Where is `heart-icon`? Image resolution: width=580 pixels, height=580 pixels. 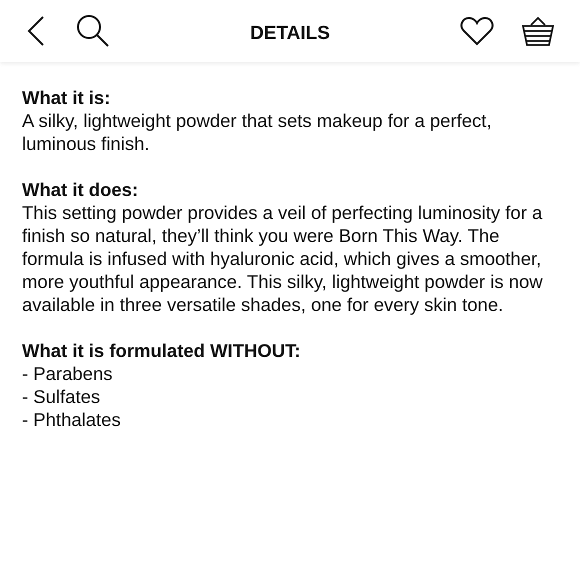 heart-icon is located at coordinates (477, 31).